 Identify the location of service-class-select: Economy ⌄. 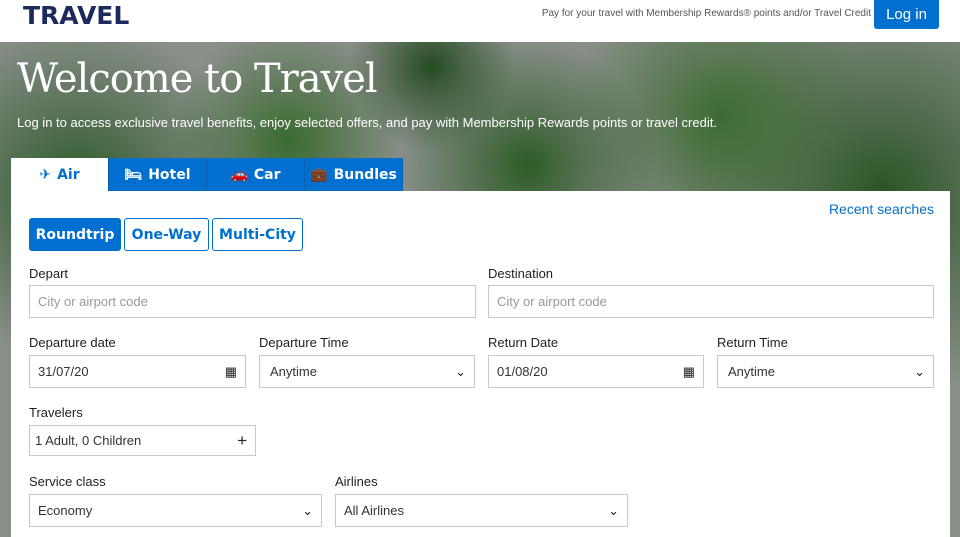
(175, 510).